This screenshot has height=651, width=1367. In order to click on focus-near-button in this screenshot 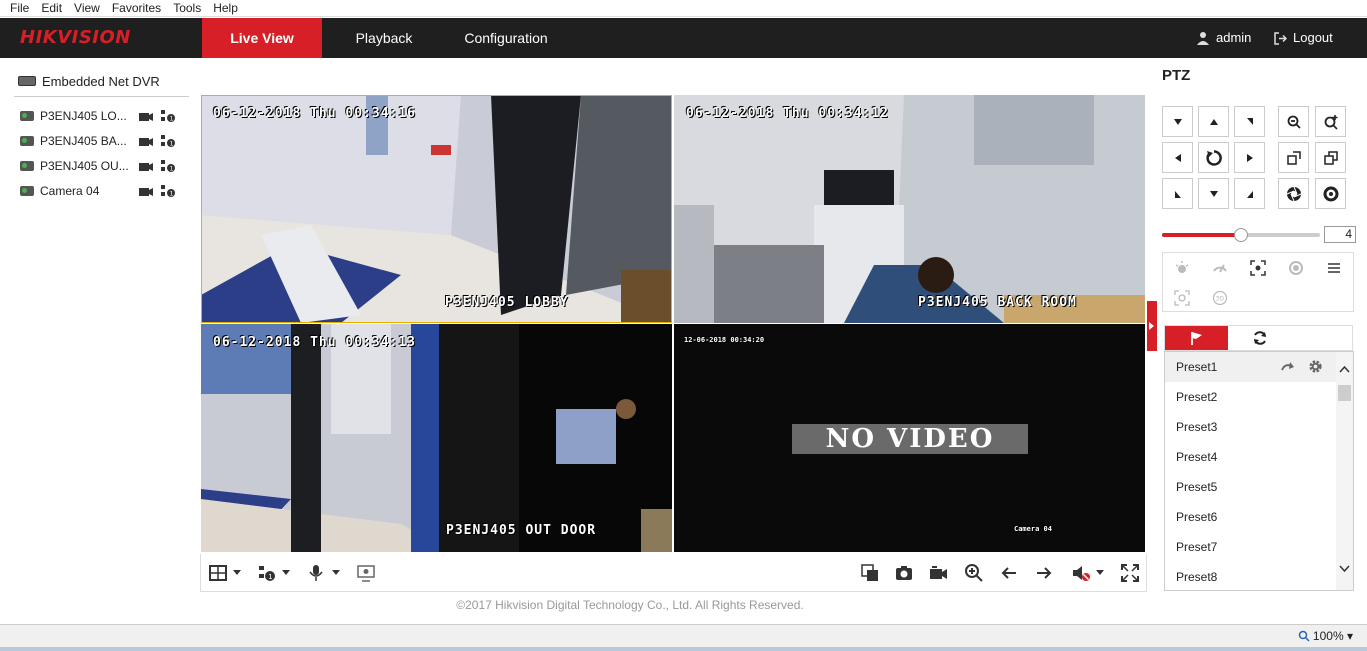, I will do `click(1293, 157)`.